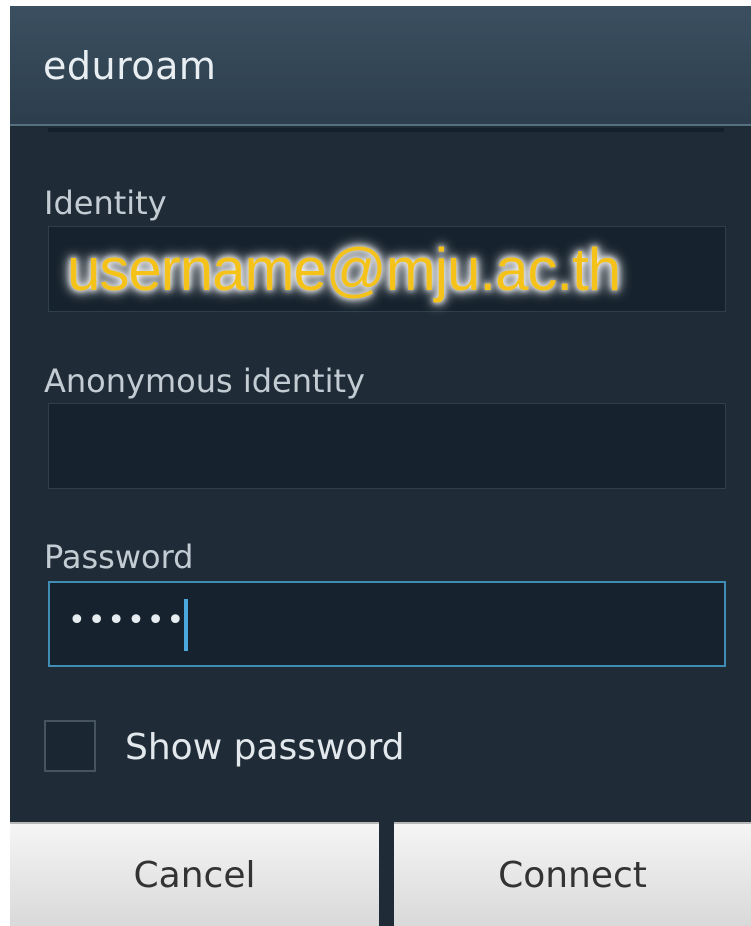 The image size is (751, 926). I want to click on show-password-label: Show password, so click(265, 747).